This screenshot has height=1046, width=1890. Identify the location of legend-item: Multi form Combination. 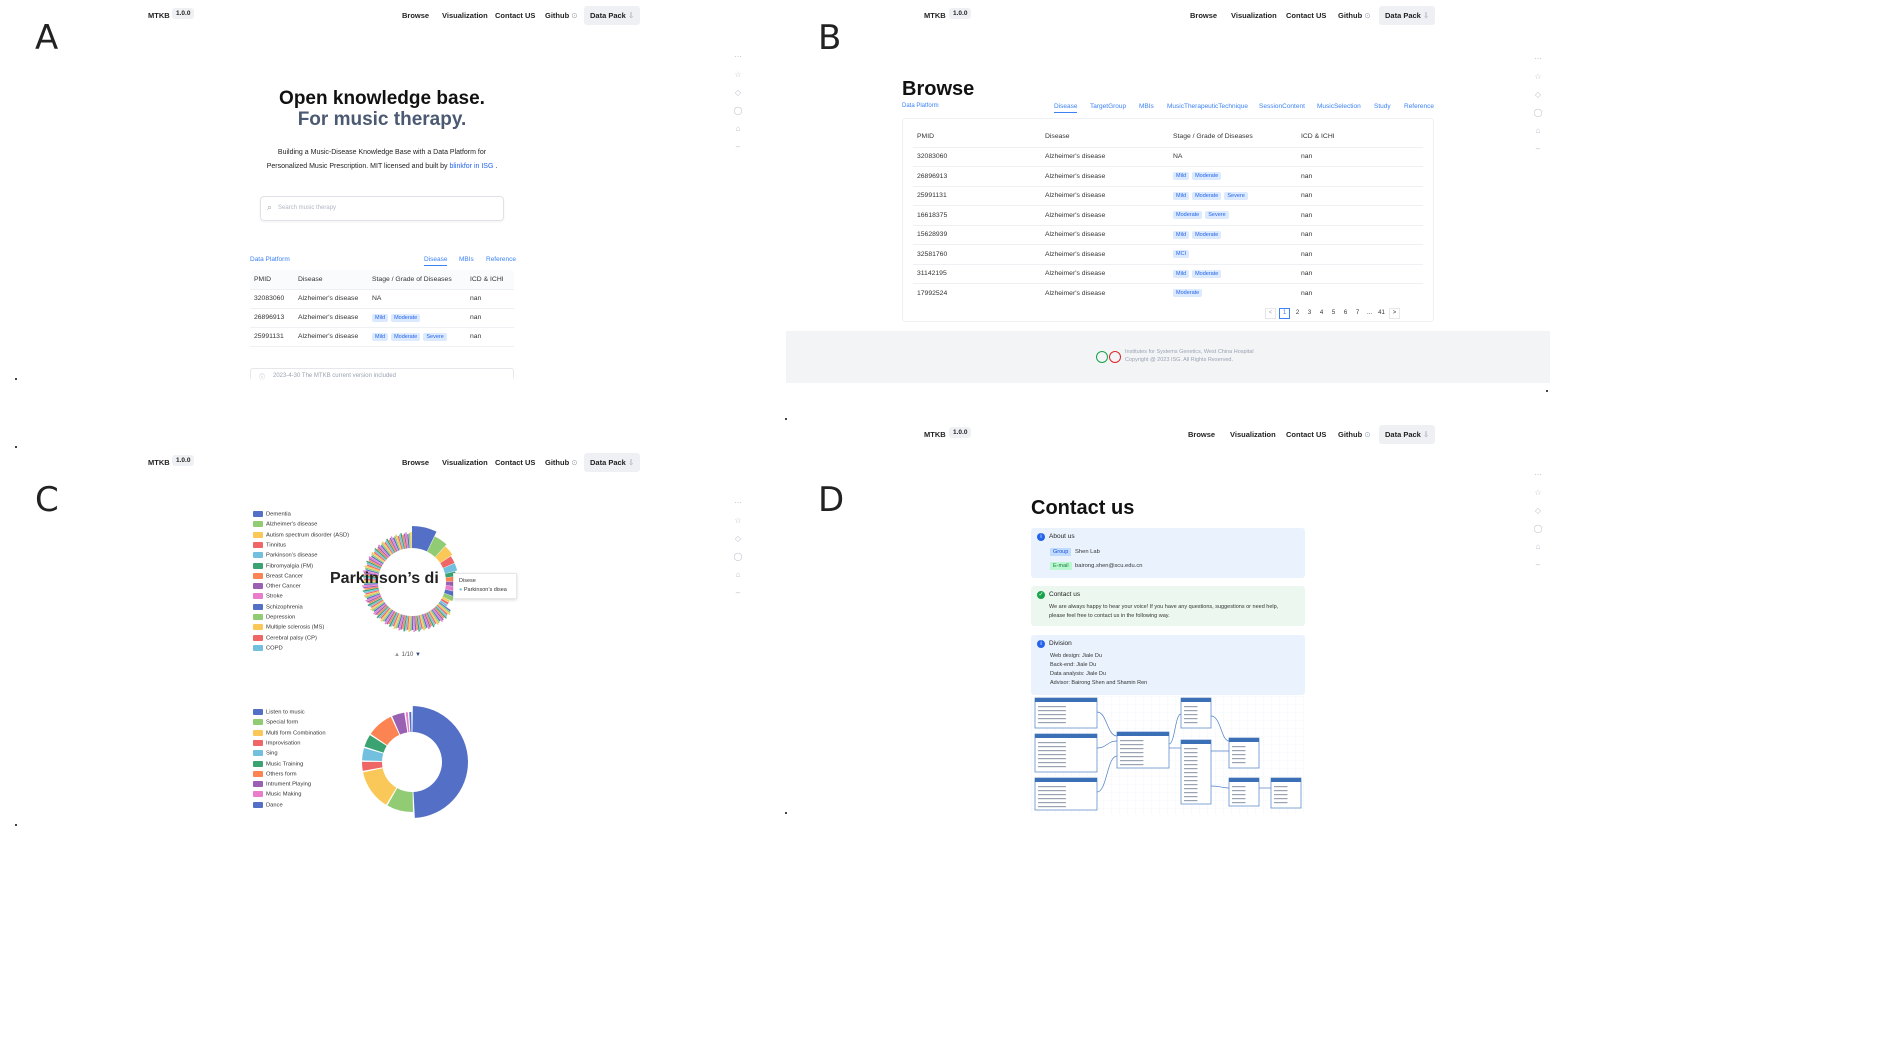
(289, 732).